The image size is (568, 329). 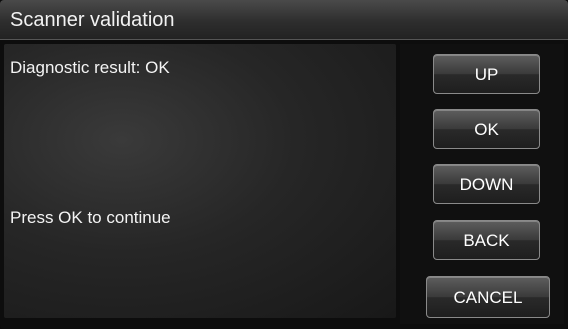 What do you see at coordinates (92, 20) in the screenshot?
I see `page-title: Scanner validation` at bounding box center [92, 20].